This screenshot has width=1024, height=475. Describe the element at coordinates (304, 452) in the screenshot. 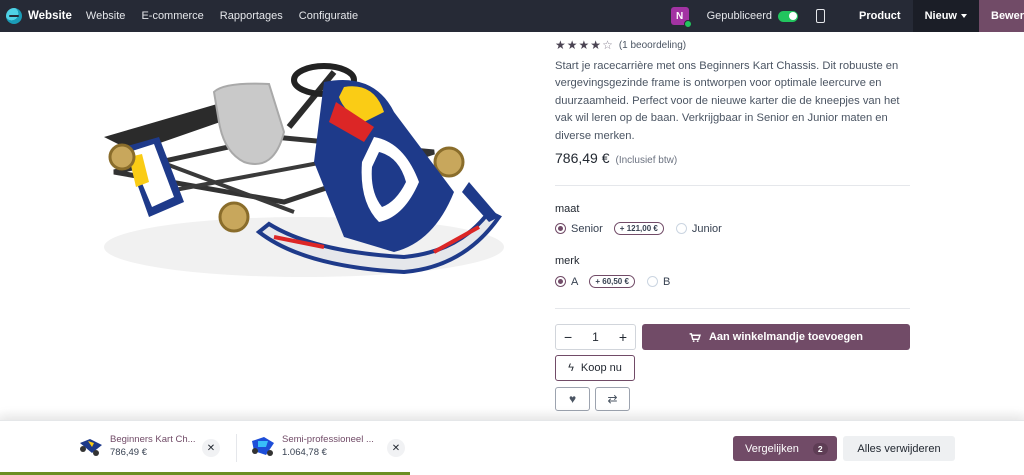

I see `compare-item-price: 1.064,78 €` at that location.